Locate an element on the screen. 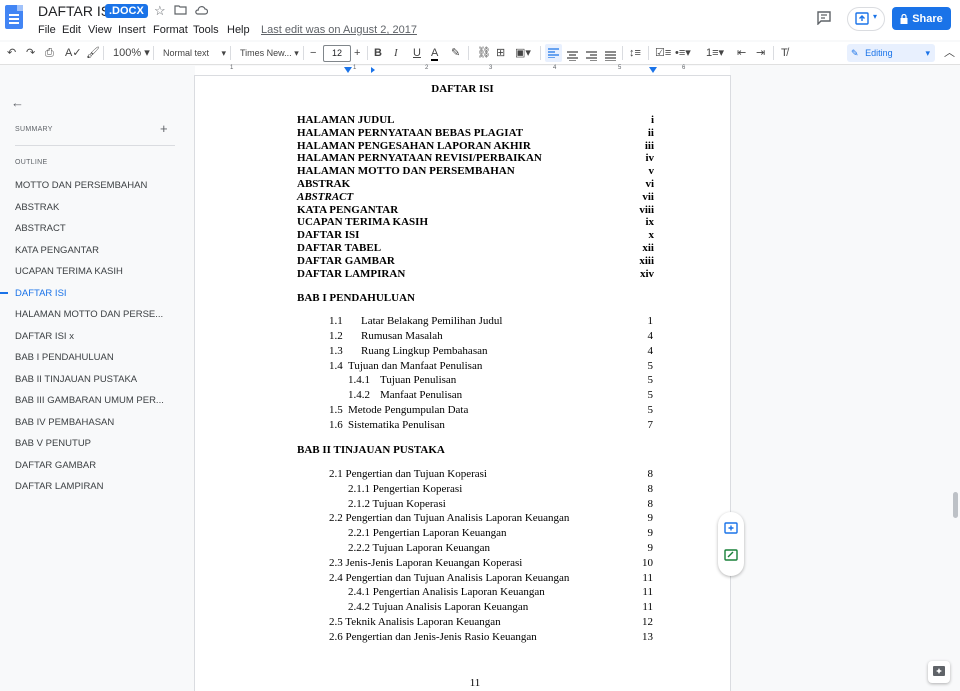  outline-heading: OUTLINE is located at coordinates (31, 162).